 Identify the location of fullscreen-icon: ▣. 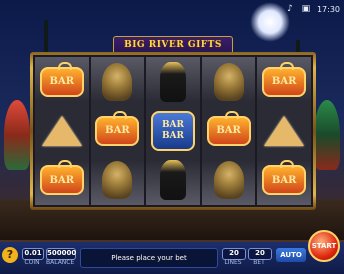
(306, 9).